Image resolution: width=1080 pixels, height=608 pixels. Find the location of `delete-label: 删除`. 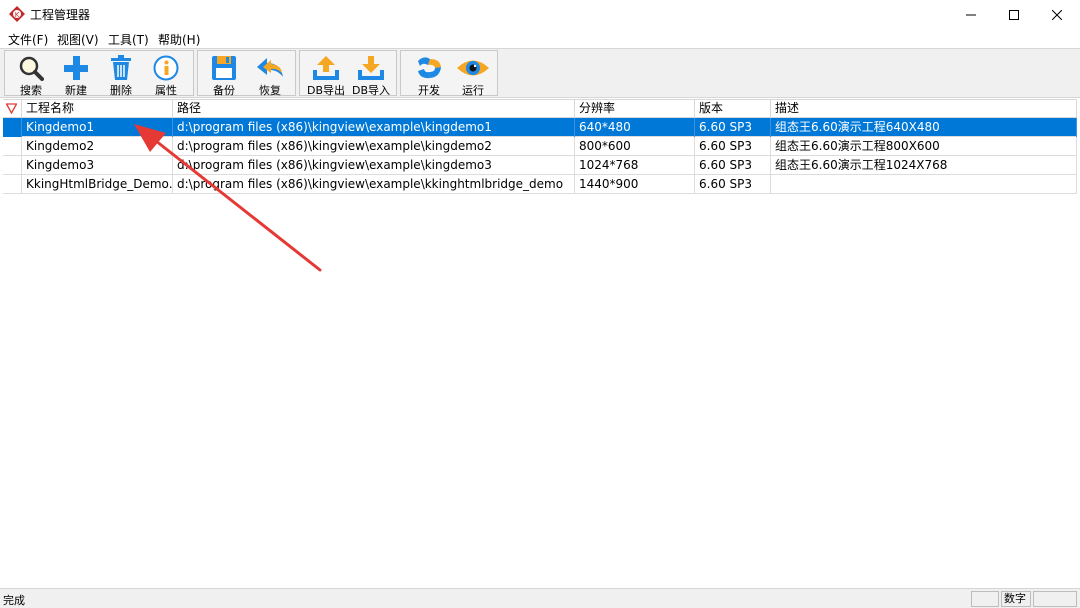

delete-label: 删除 is located at coordinates (121, 90).